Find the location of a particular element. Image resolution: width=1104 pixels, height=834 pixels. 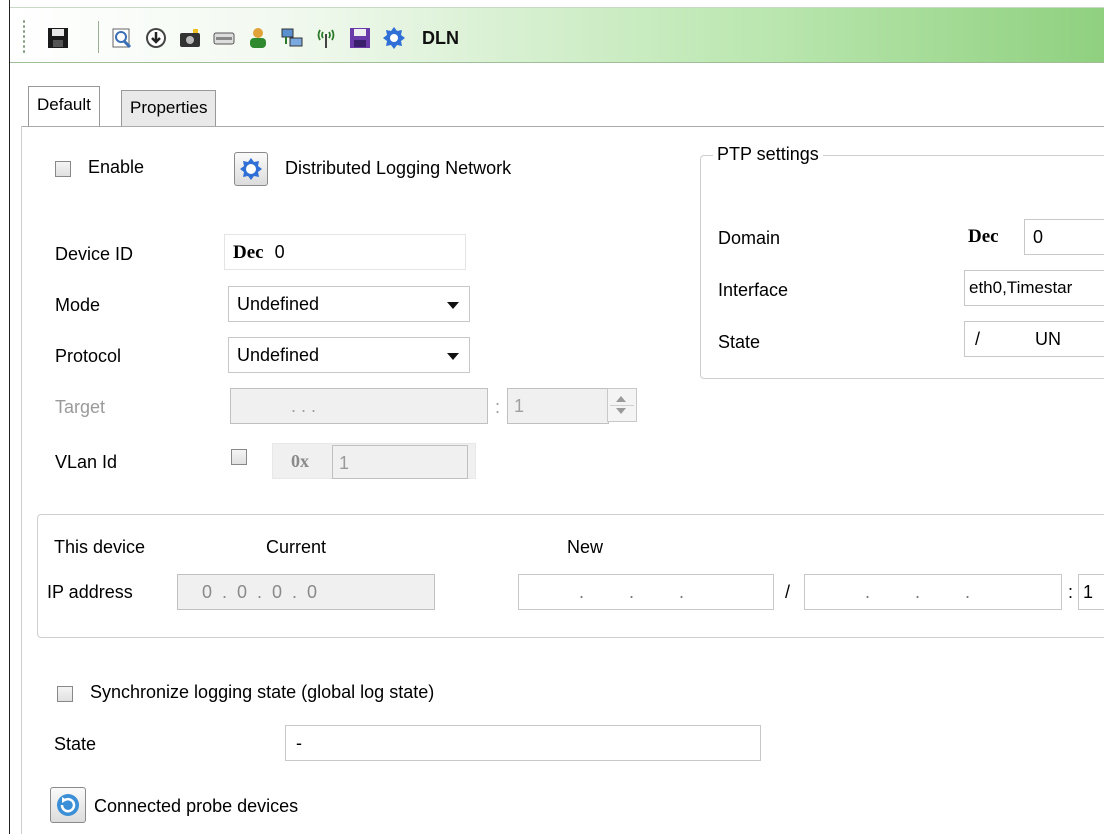

camera-icon is located at coordinates (190, 38).